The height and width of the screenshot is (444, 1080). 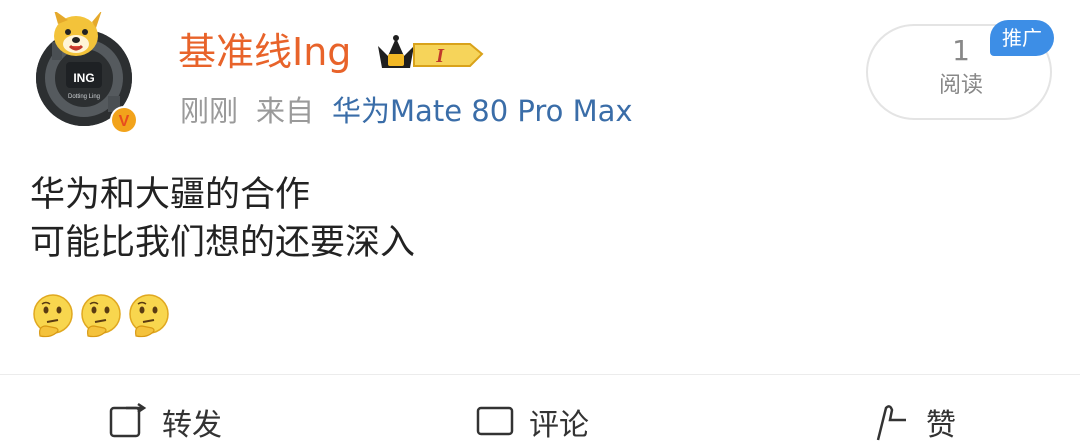 I want to click on repost-button: 转发, so click(x=165, y=422).